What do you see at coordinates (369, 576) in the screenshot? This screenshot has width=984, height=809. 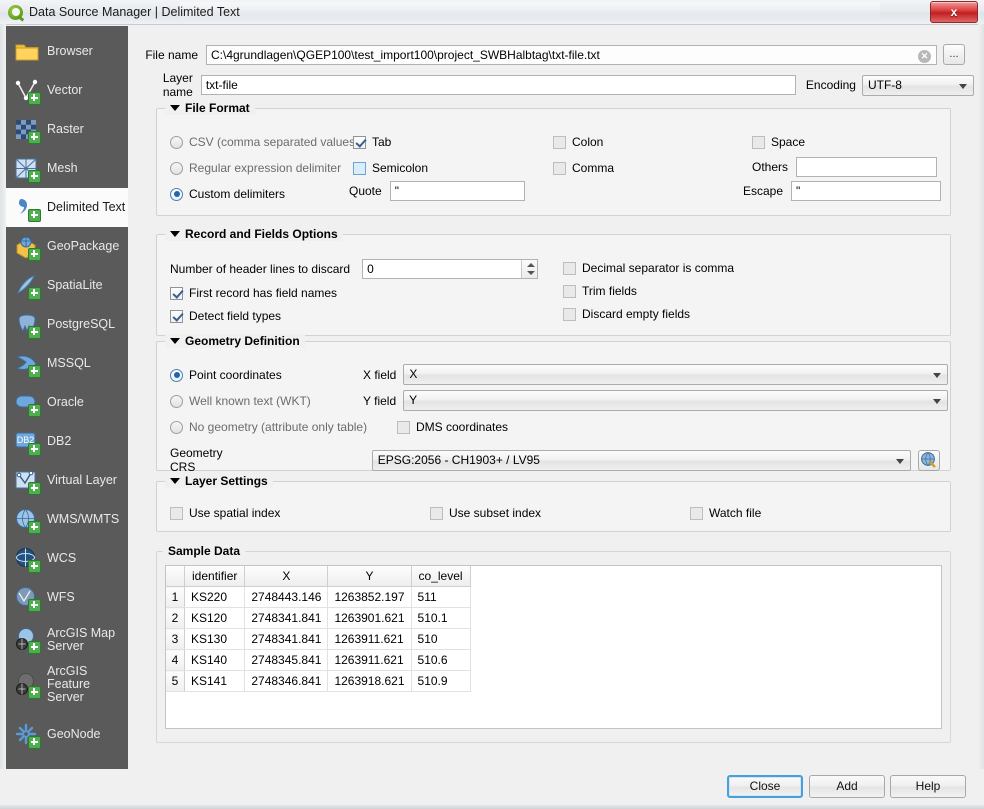 I see `column-header-y: Y` at bounding box center [369, 576].